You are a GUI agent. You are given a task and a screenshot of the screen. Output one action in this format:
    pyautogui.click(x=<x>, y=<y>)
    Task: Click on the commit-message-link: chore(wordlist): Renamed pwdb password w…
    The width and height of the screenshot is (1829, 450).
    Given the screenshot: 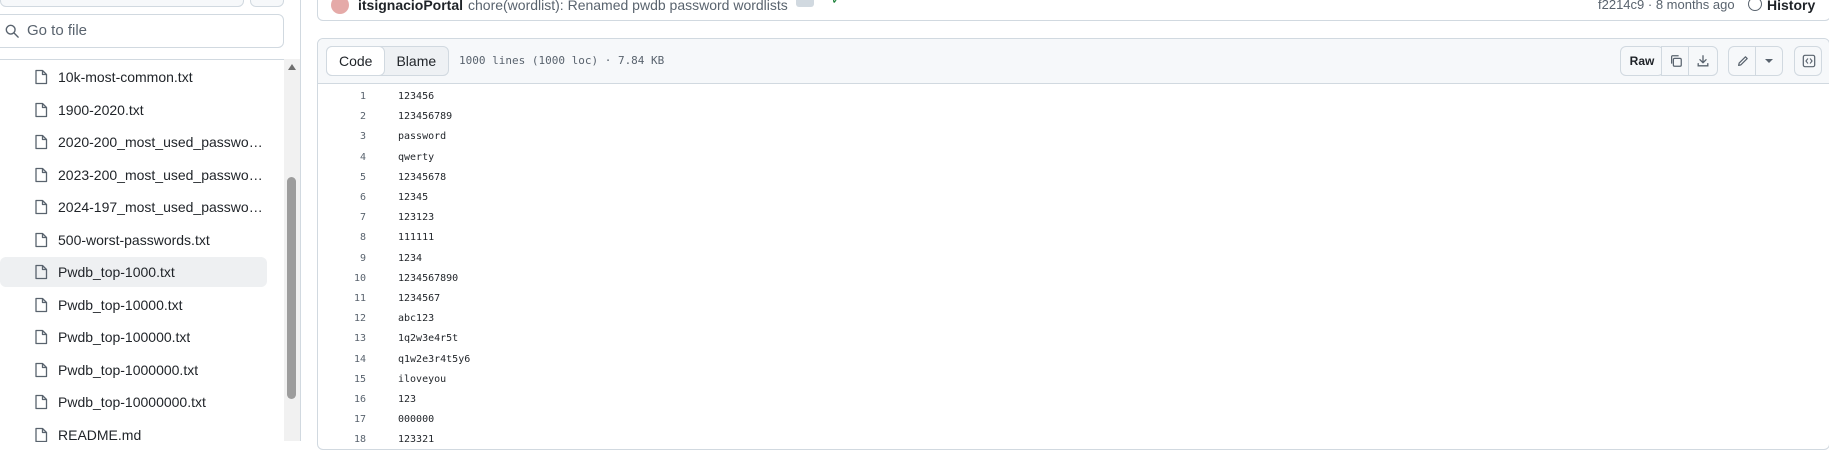 What is the action you would take?
    pyautogui.click(x=628, y=6)
    